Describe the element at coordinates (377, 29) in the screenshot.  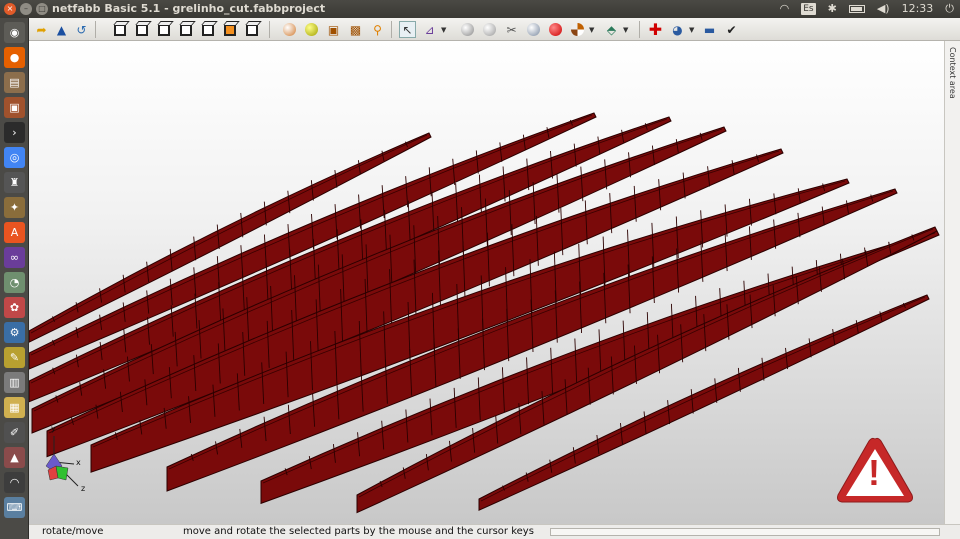
I see `zoom-icon: ⚲` at that location.